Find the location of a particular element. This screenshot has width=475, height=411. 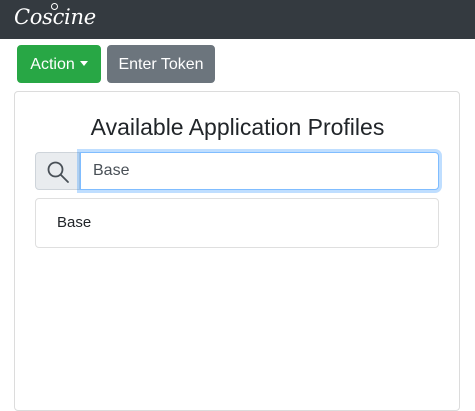

search-icon is located at coordinates (58, 172).